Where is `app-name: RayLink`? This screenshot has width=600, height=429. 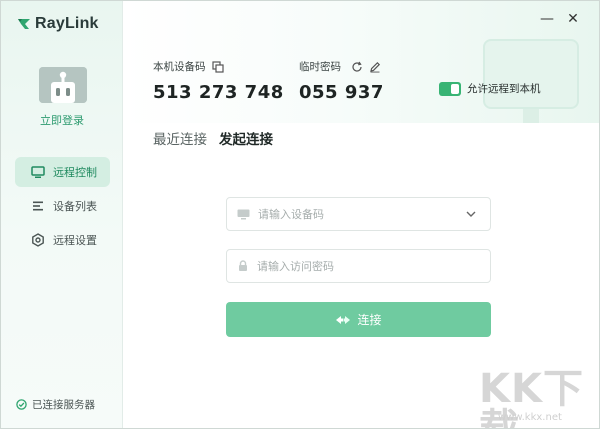 app-name: RayLink is located at coordinates (67, 23).